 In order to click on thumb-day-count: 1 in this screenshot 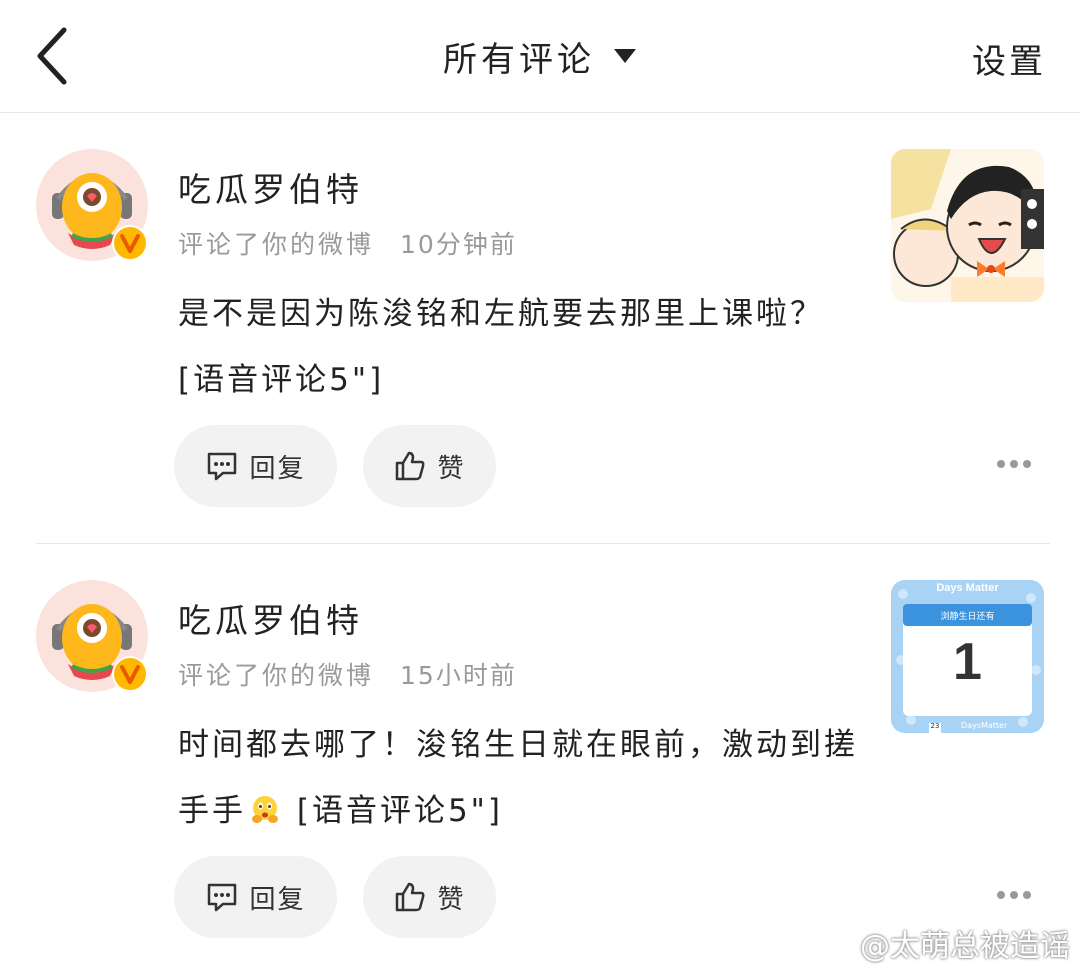, I will do `click(967, 662)`.